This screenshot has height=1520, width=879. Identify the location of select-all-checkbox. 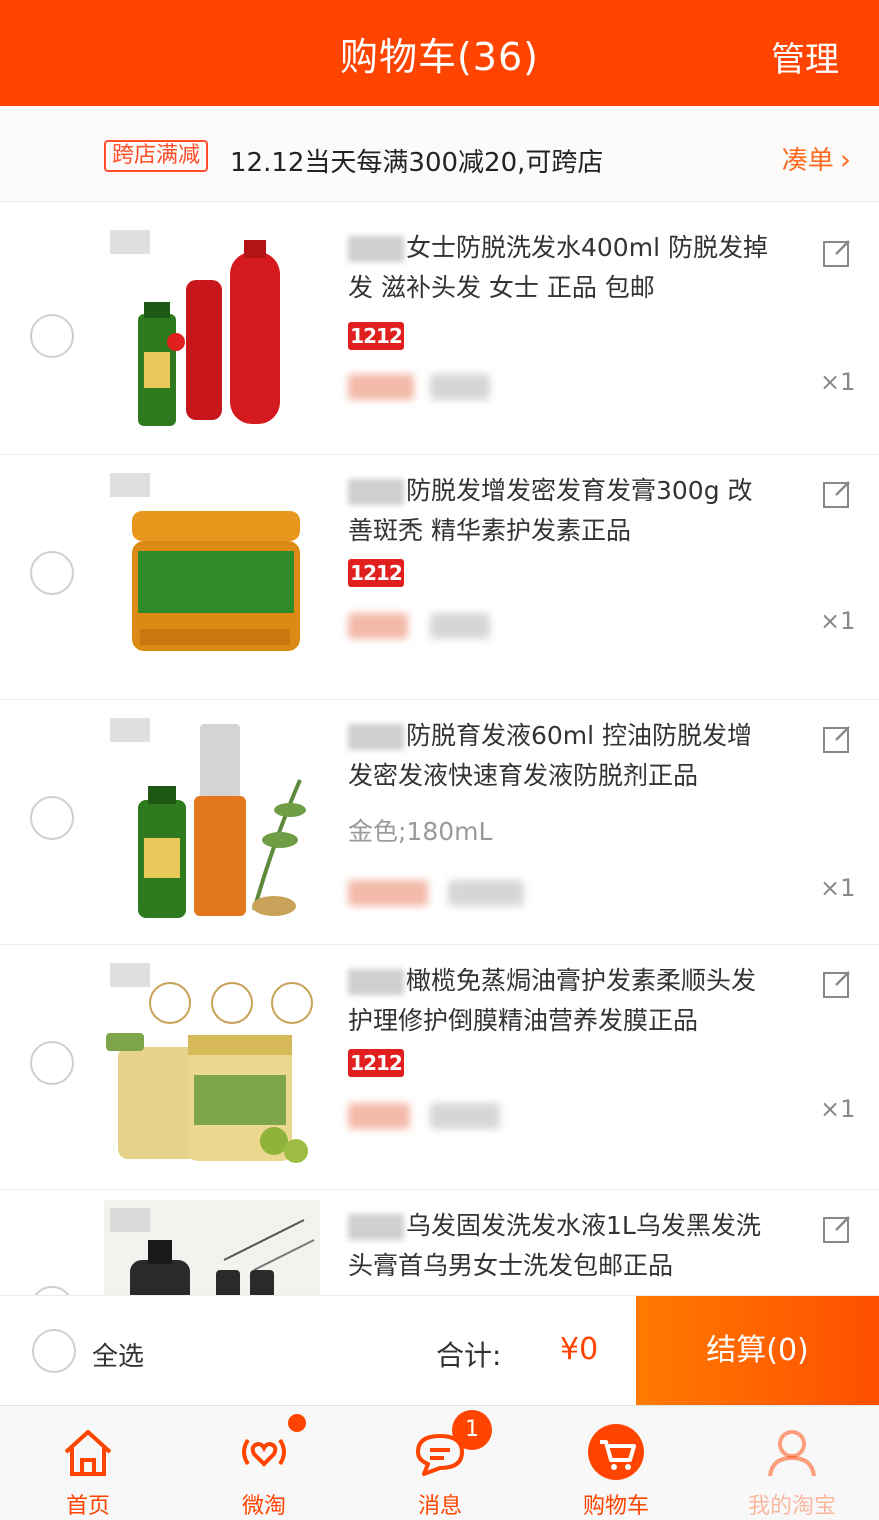
(54, 1351).